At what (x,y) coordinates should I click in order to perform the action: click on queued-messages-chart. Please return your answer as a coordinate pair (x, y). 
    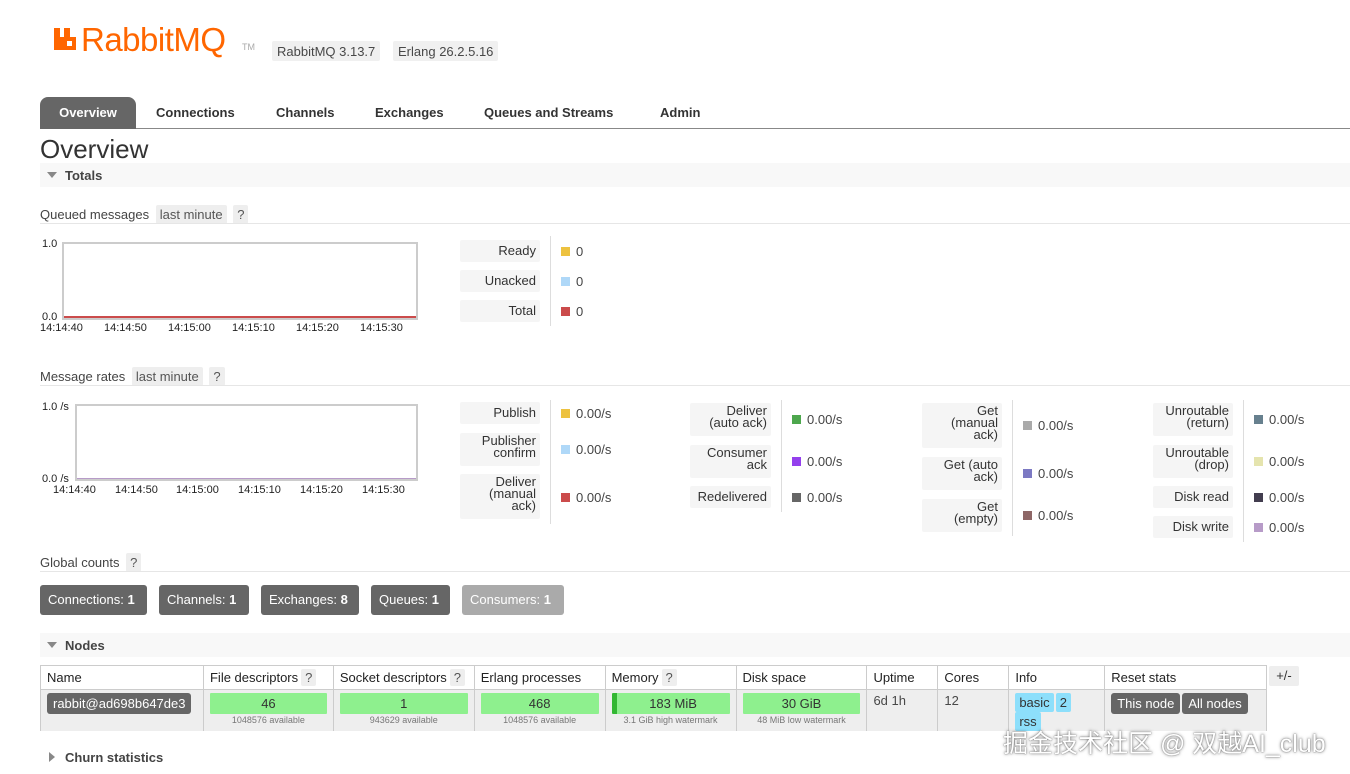
    Looking at the image, I should click on (240, 281).